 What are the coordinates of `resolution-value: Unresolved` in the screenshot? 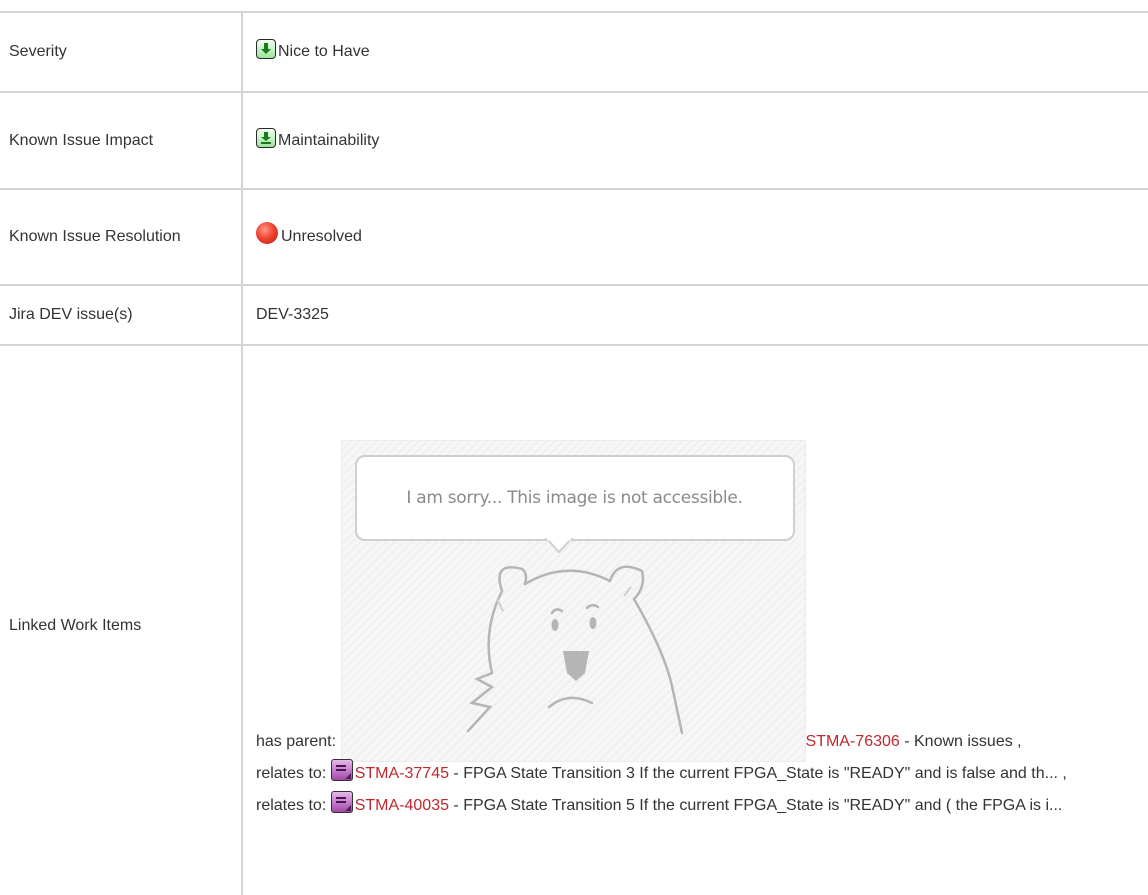 It's located at (321, 236).